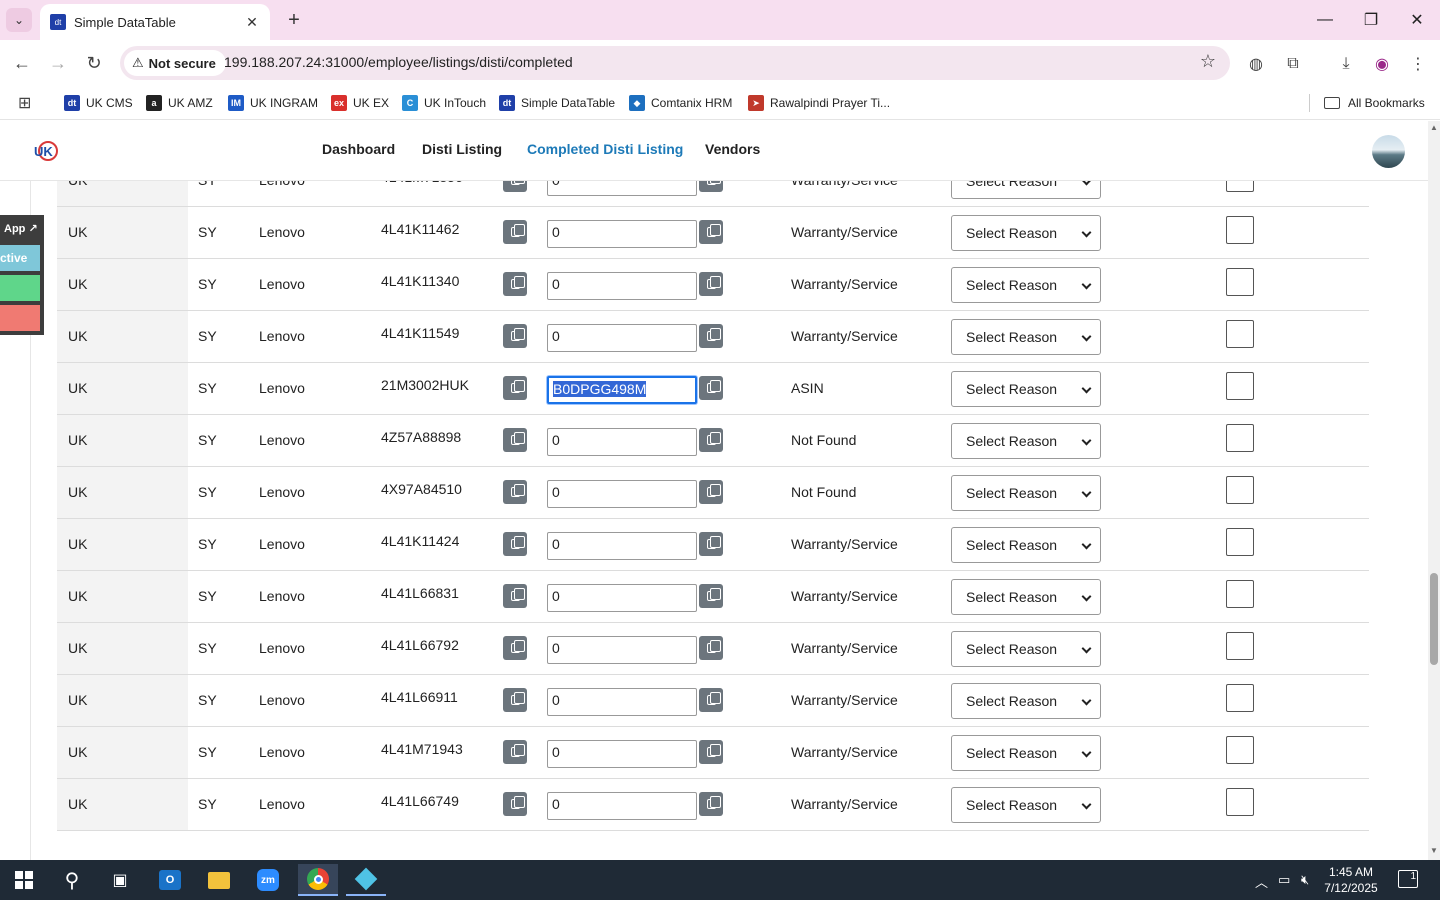  I want to click on start-button, so click(24, 880).